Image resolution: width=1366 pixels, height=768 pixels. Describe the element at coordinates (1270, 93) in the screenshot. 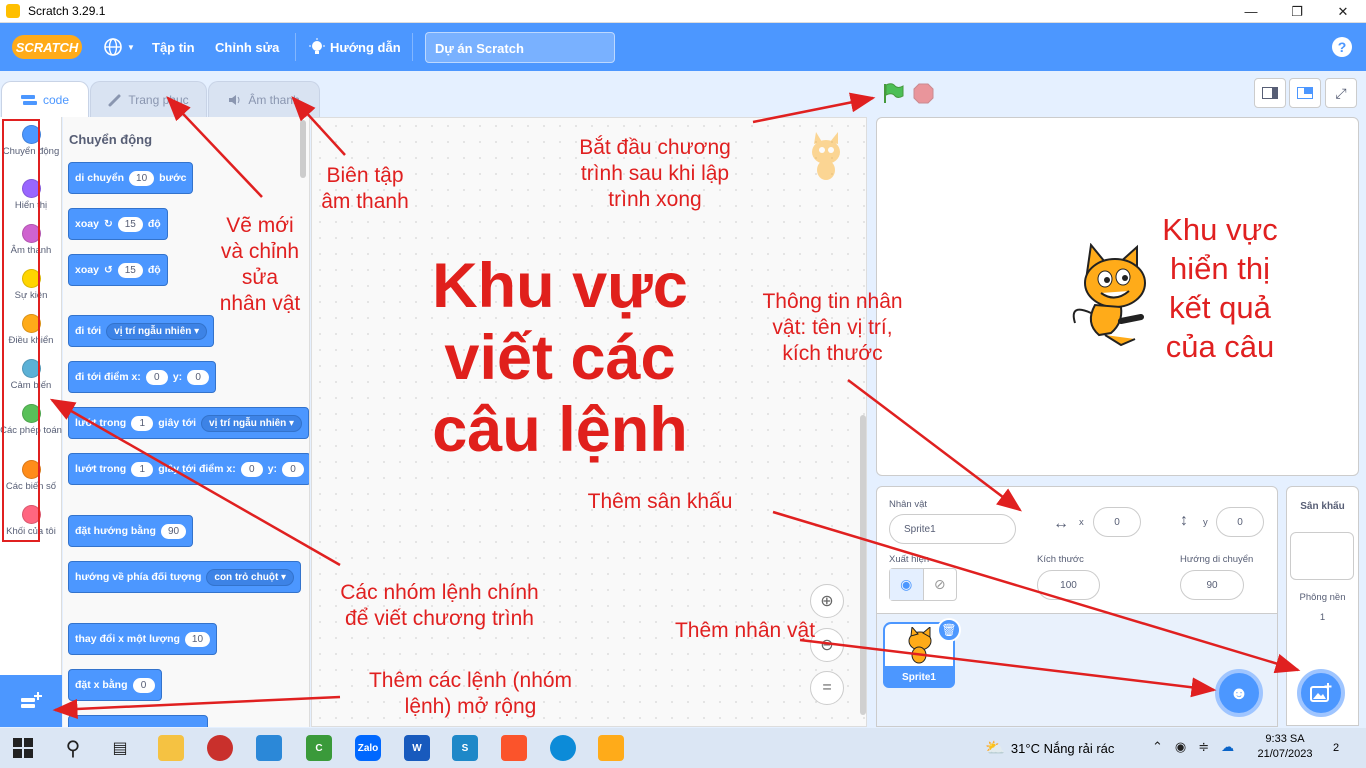

I see `small-stage-button` at that location.